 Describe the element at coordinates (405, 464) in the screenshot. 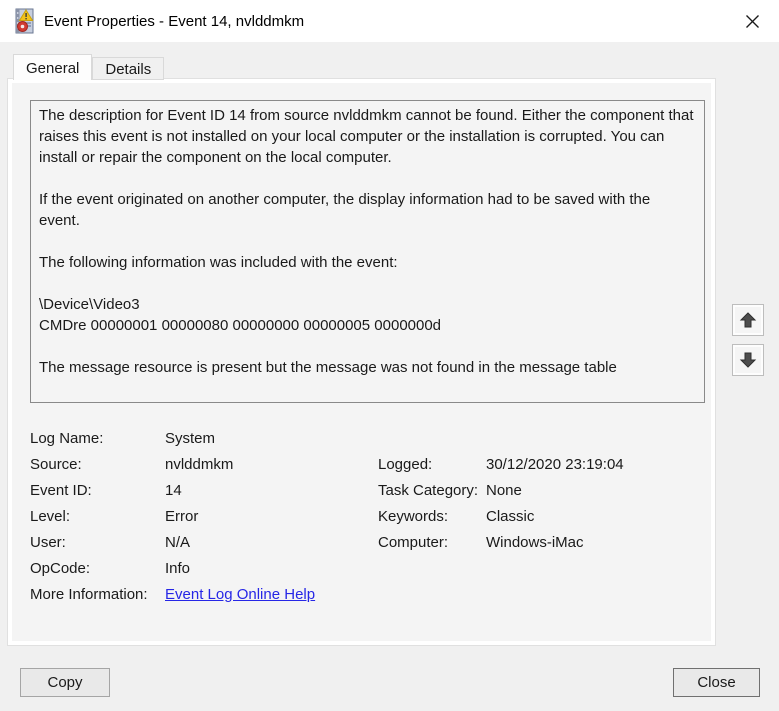

I see `detail-label: Logged:` at that location.